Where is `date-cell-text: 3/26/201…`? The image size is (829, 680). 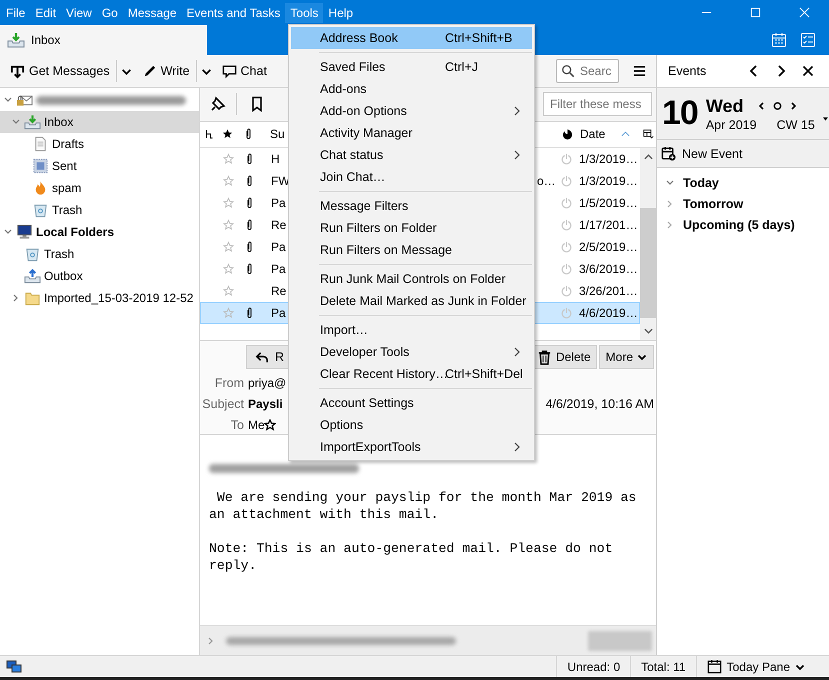 date-cell-text: 3/26/201… is located at coordinates (608, 291).